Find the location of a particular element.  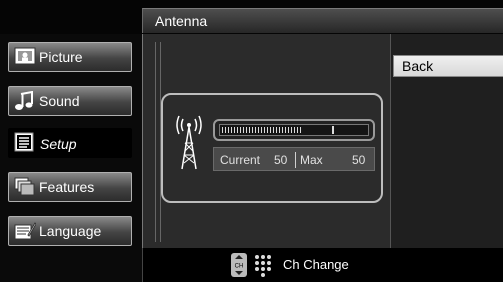

menu-item-language: Language is located at coordinates (70, 231).